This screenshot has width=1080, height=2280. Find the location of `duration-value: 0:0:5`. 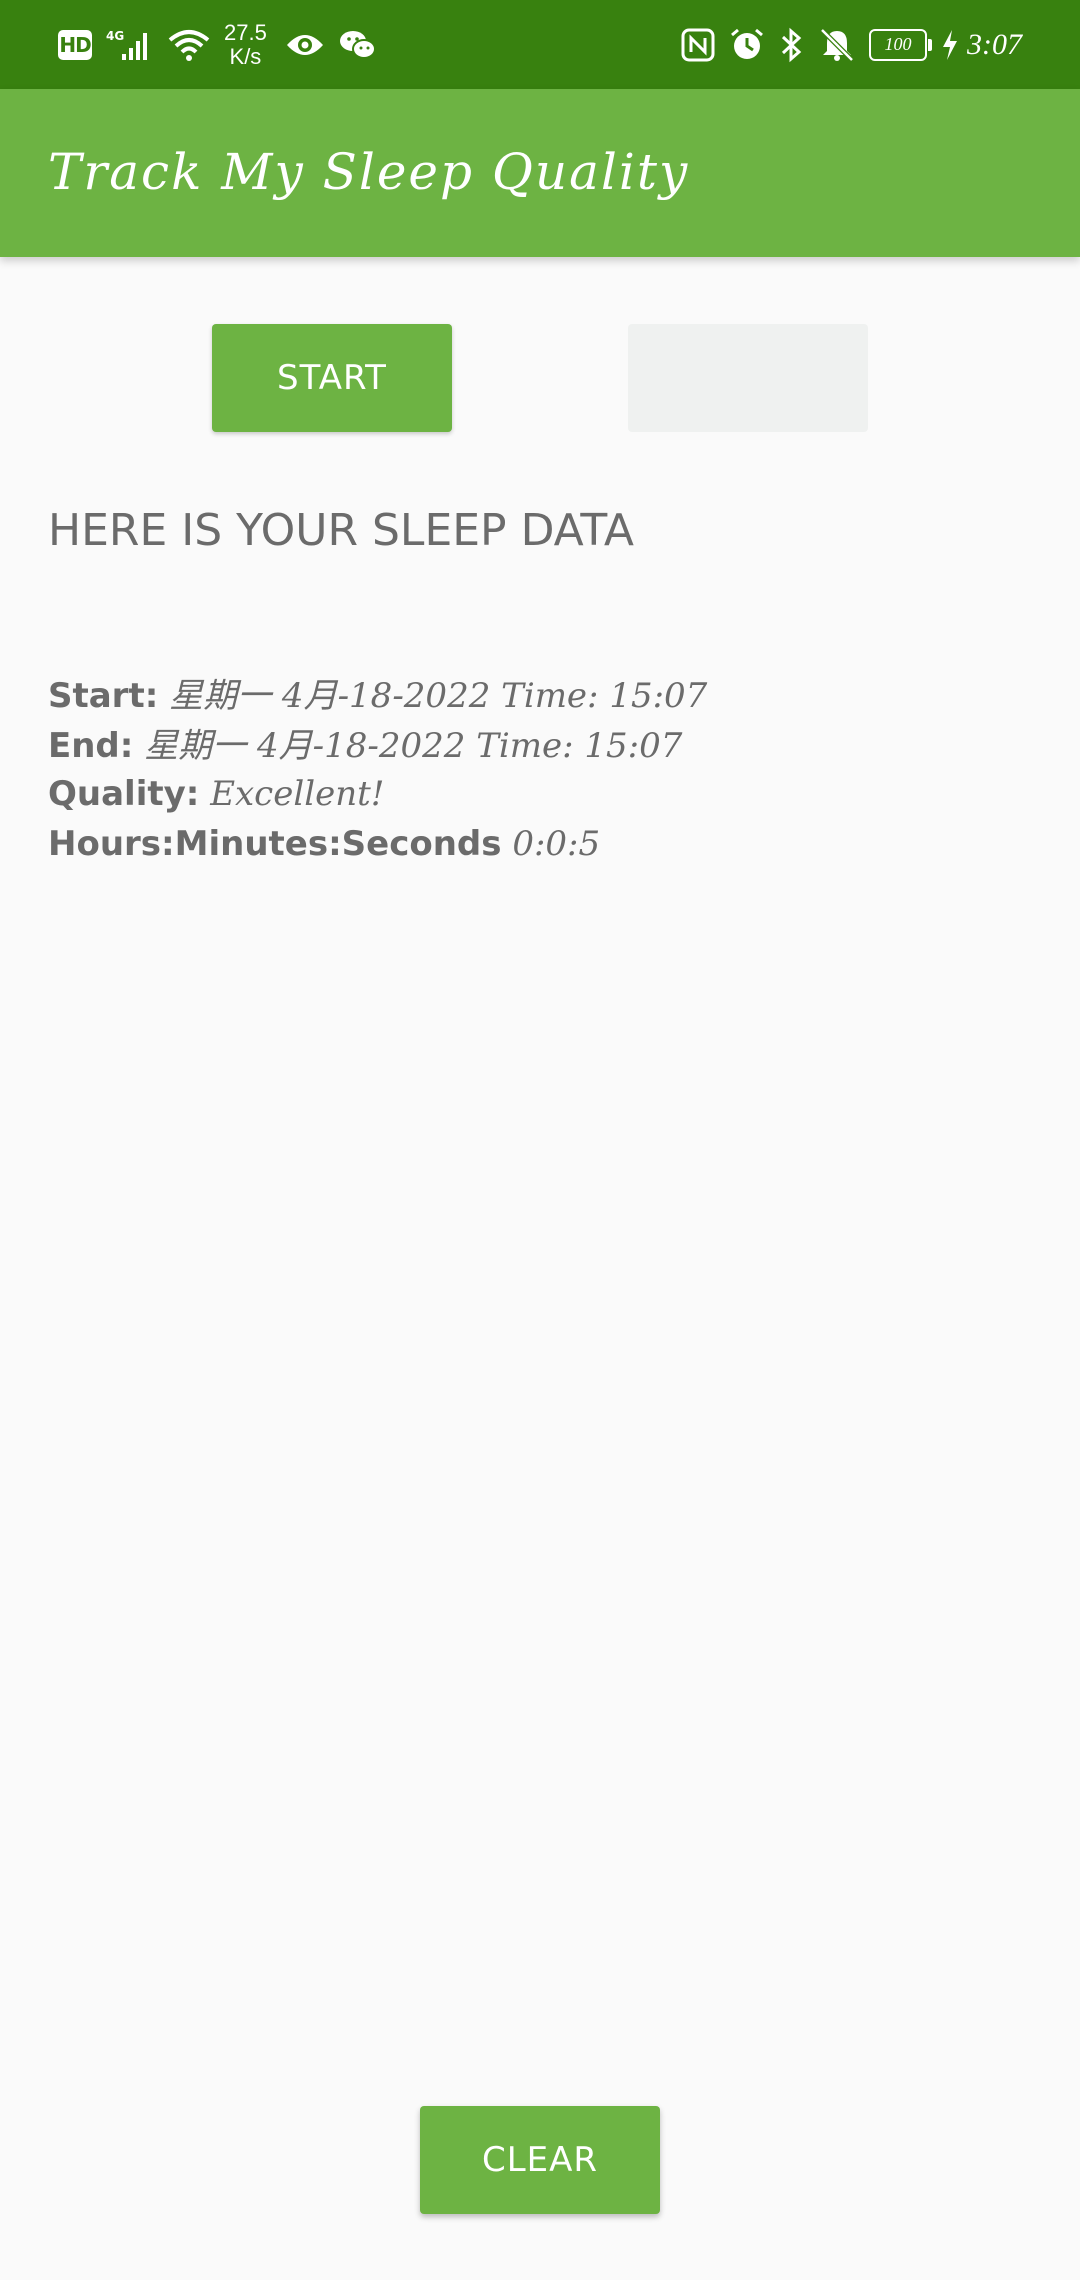

duration-value: 0:0:5 is located at coordinates (556, 844).